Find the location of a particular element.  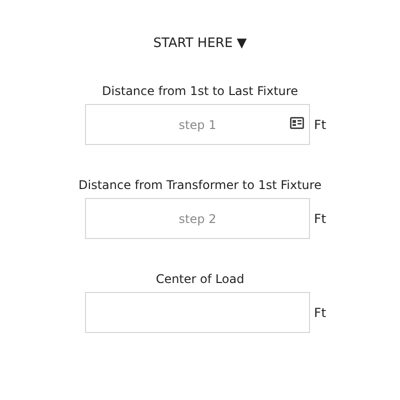

field-label: Center of Load is located at coordinates (200, 279).